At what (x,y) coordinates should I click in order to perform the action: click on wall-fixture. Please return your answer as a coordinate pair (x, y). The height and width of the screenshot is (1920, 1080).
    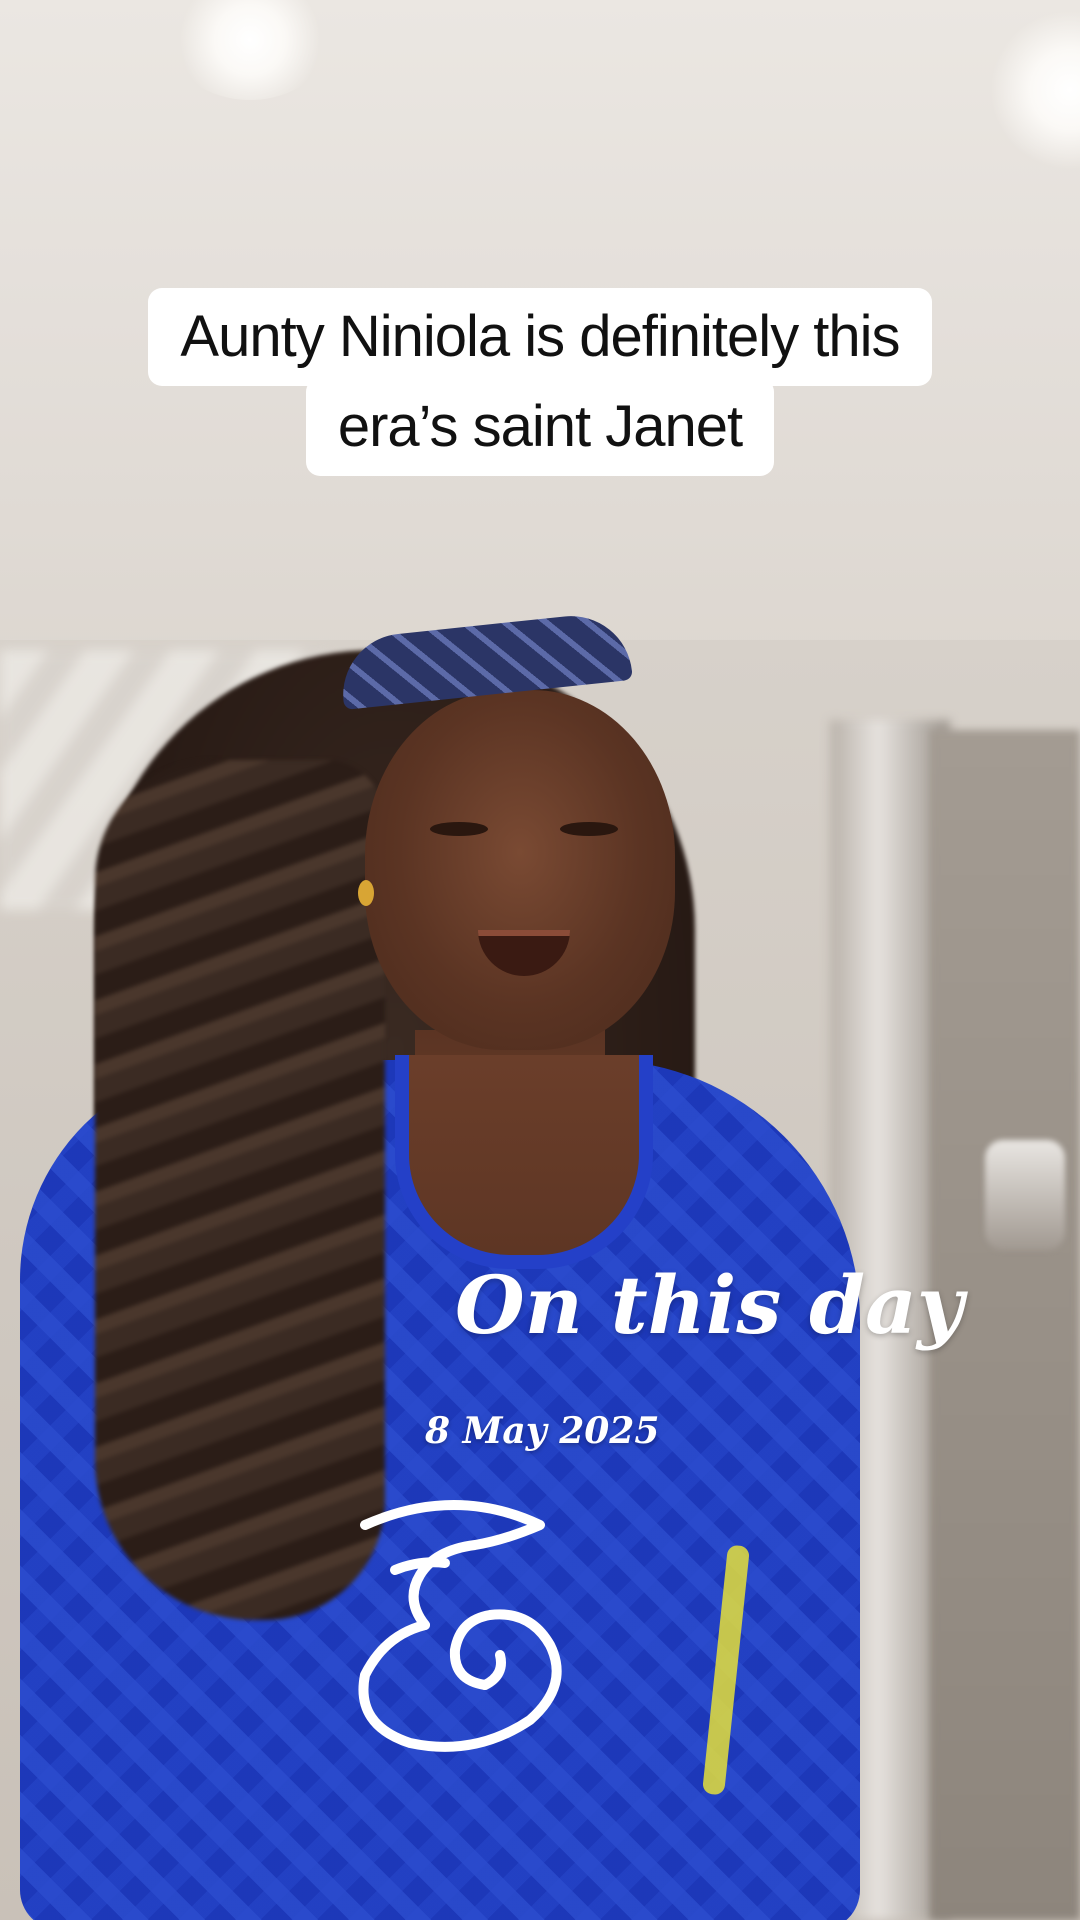
    Looking at the image, I should click on (1025, 1195).